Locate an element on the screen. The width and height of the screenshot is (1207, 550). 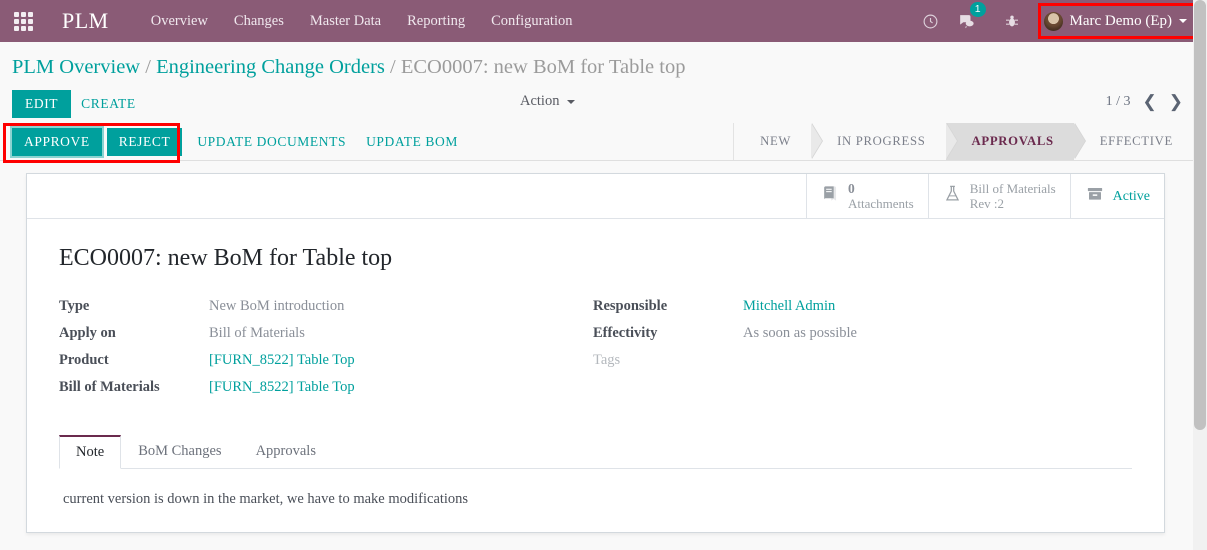
field-label-tags: Tags is located at coordinates (607, 360).